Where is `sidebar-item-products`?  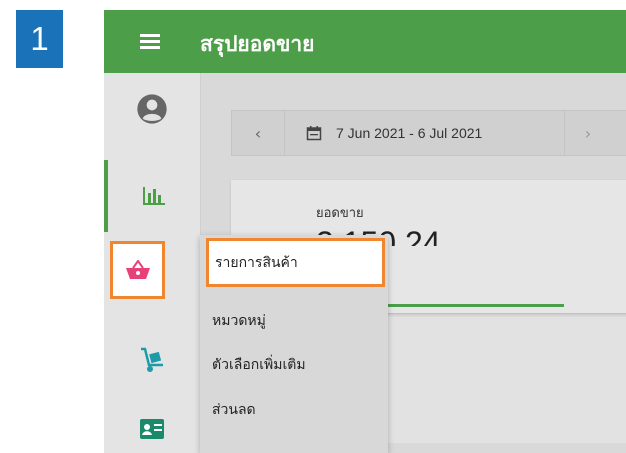
sidebar-item-products is located at coordinates (137, 270).